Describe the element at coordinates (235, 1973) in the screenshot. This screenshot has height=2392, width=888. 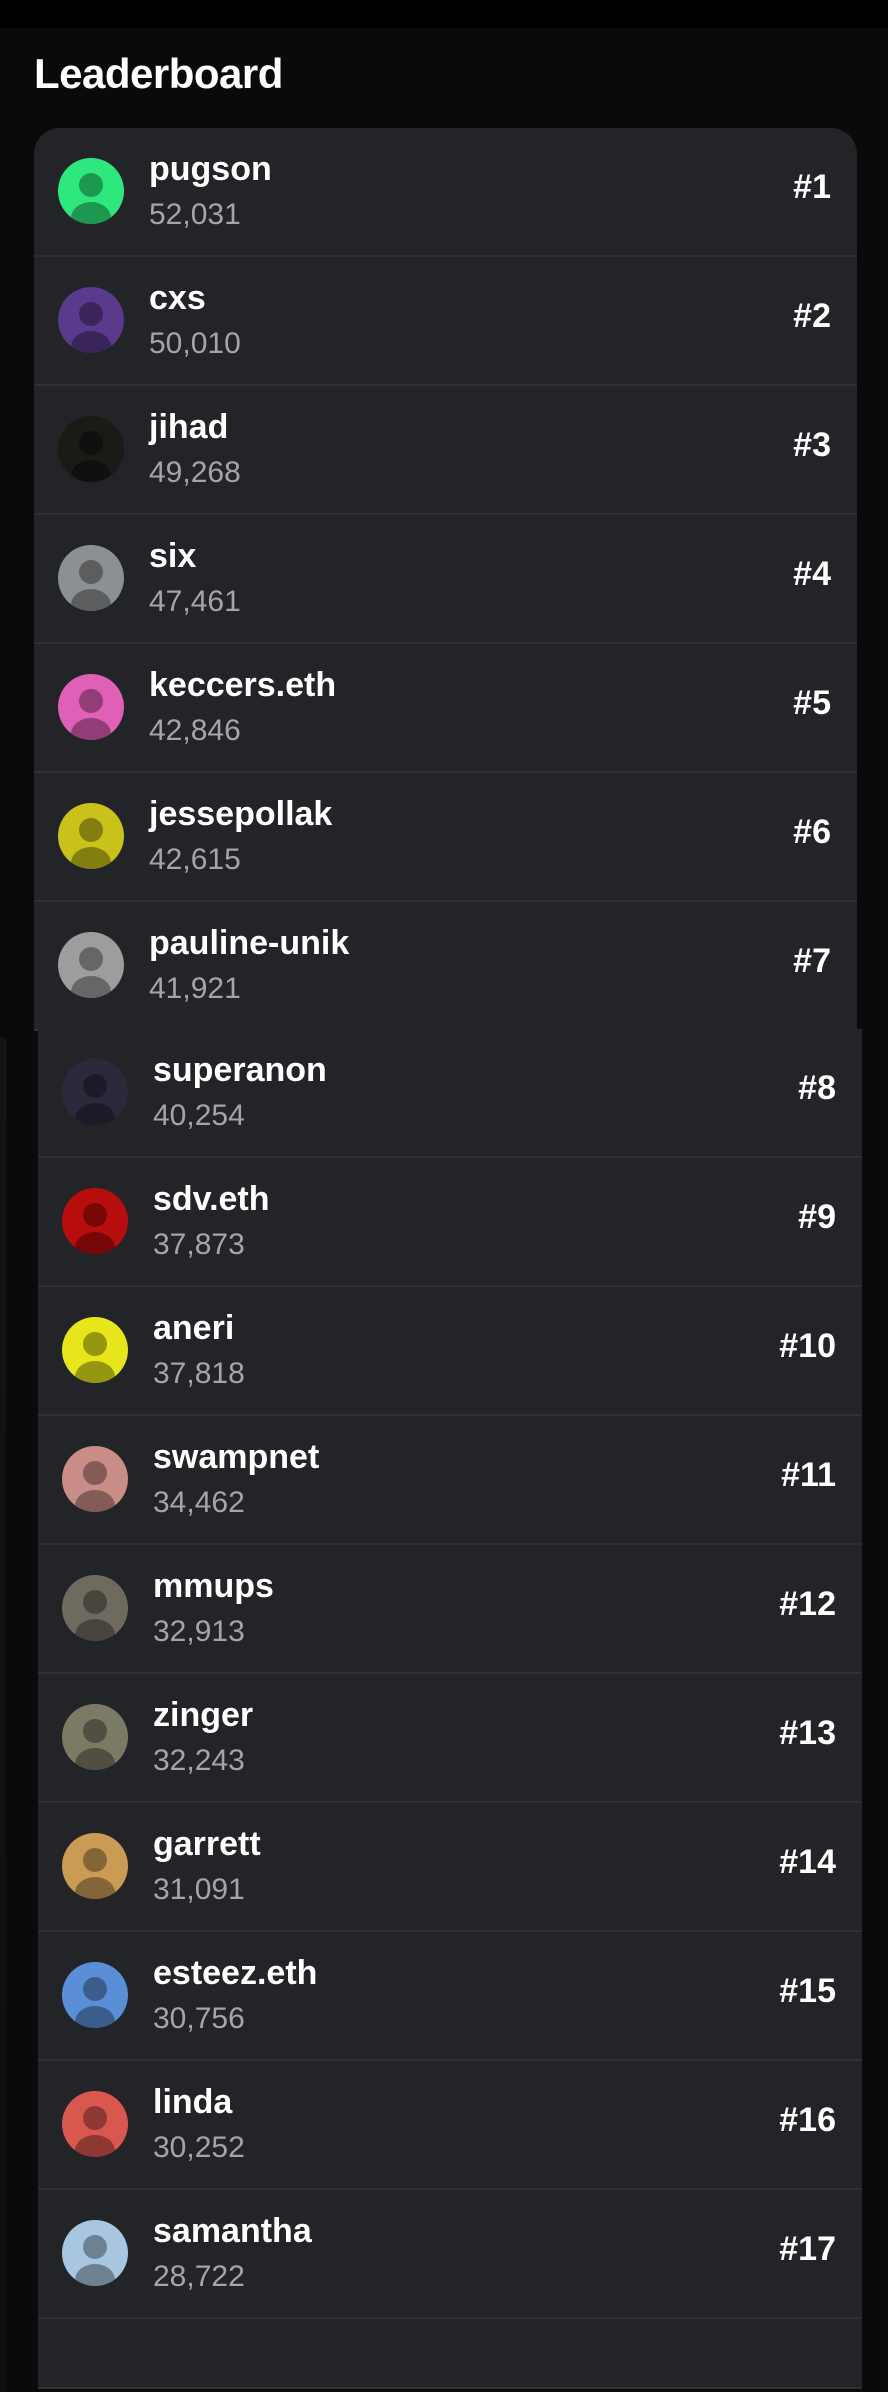
I see `user-name: esteez.eth` at that location.